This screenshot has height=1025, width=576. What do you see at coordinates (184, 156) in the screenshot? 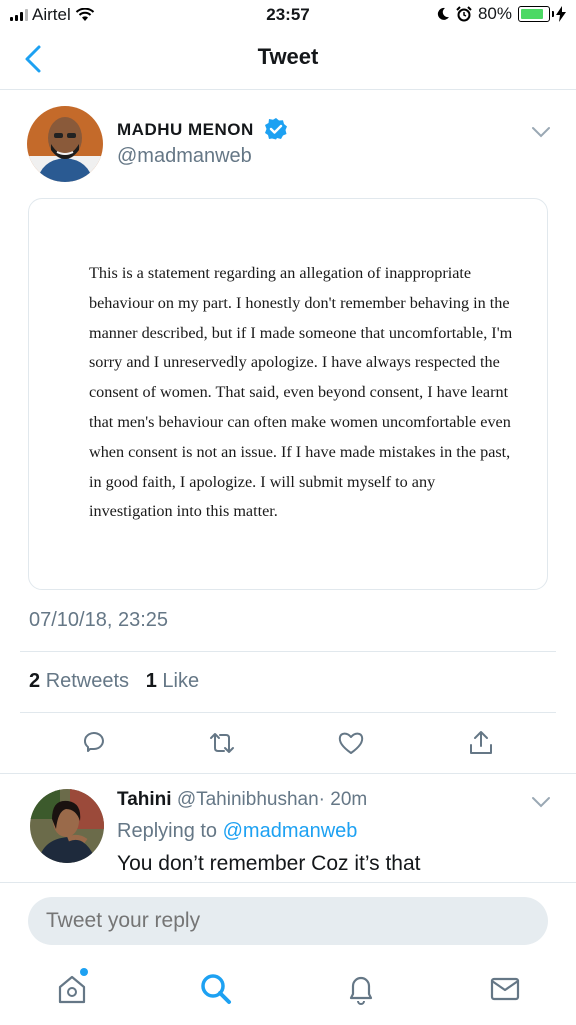
I see `author-handle: @madmanweb` at bounding box center [184, 156].